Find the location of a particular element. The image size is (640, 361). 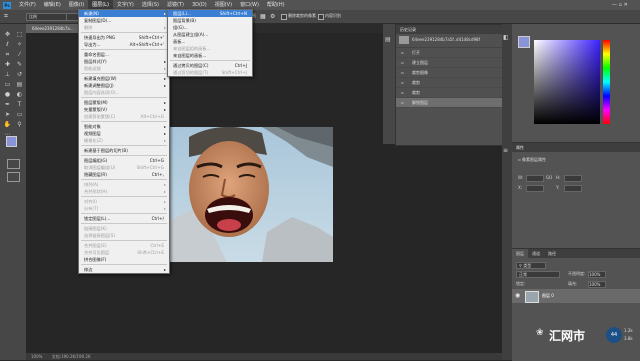

pen-icon: ✒ is located at coordinates (7, 104).